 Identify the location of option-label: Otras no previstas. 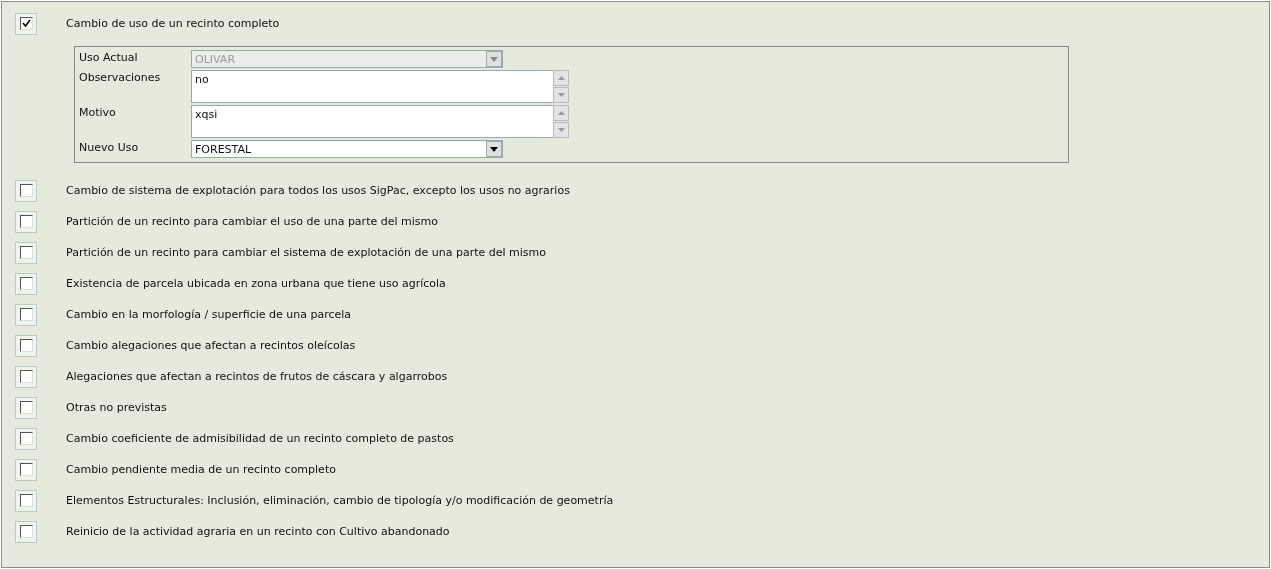
(116, 407).